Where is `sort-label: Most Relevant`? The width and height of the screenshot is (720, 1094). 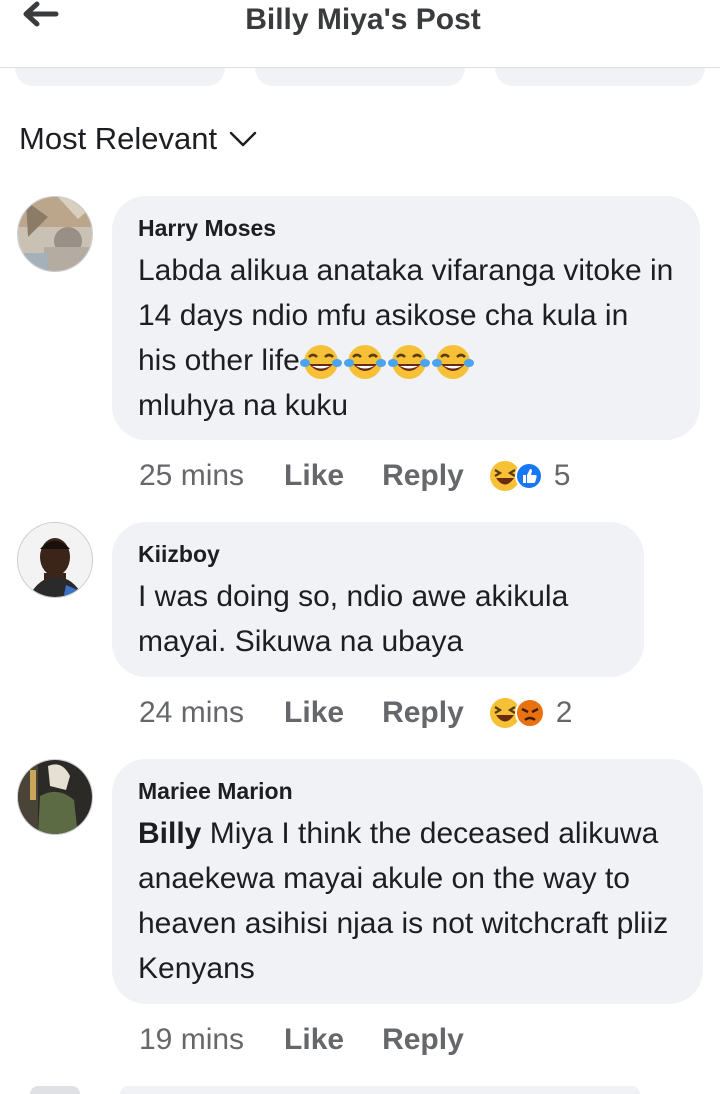
sort-label: Most Relevant is located at coordinates (118, 138).